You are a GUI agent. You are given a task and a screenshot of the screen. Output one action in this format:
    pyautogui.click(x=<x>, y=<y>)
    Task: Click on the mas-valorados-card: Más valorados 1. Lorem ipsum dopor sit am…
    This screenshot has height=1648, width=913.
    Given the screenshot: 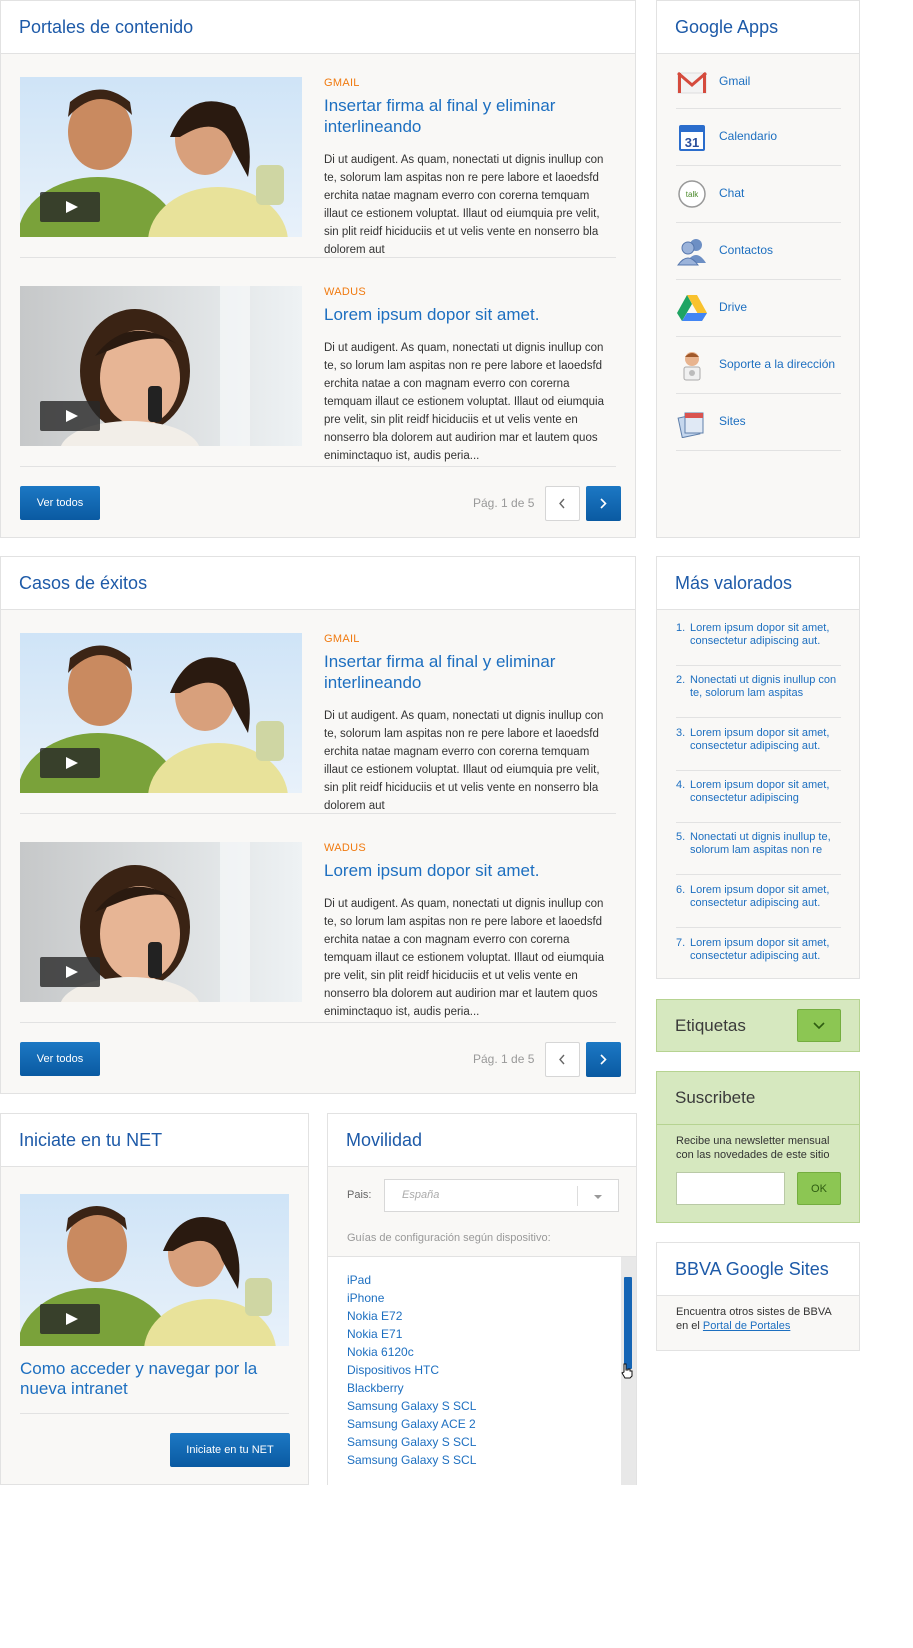 What is the action you would take?
    pyautogui.click(x=758, y=767)
    